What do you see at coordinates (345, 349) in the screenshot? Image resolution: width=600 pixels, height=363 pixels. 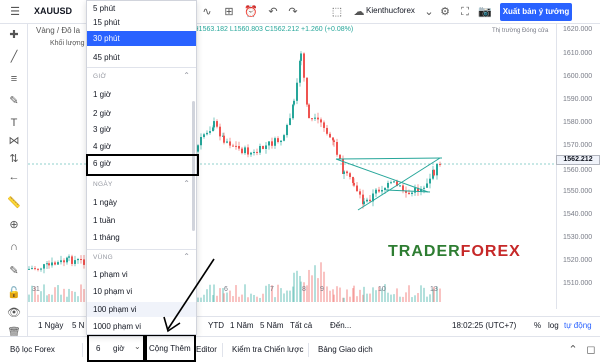 I see `trading-panel-tab: Bảng Giao dịch` at bounding box center [345, 349].